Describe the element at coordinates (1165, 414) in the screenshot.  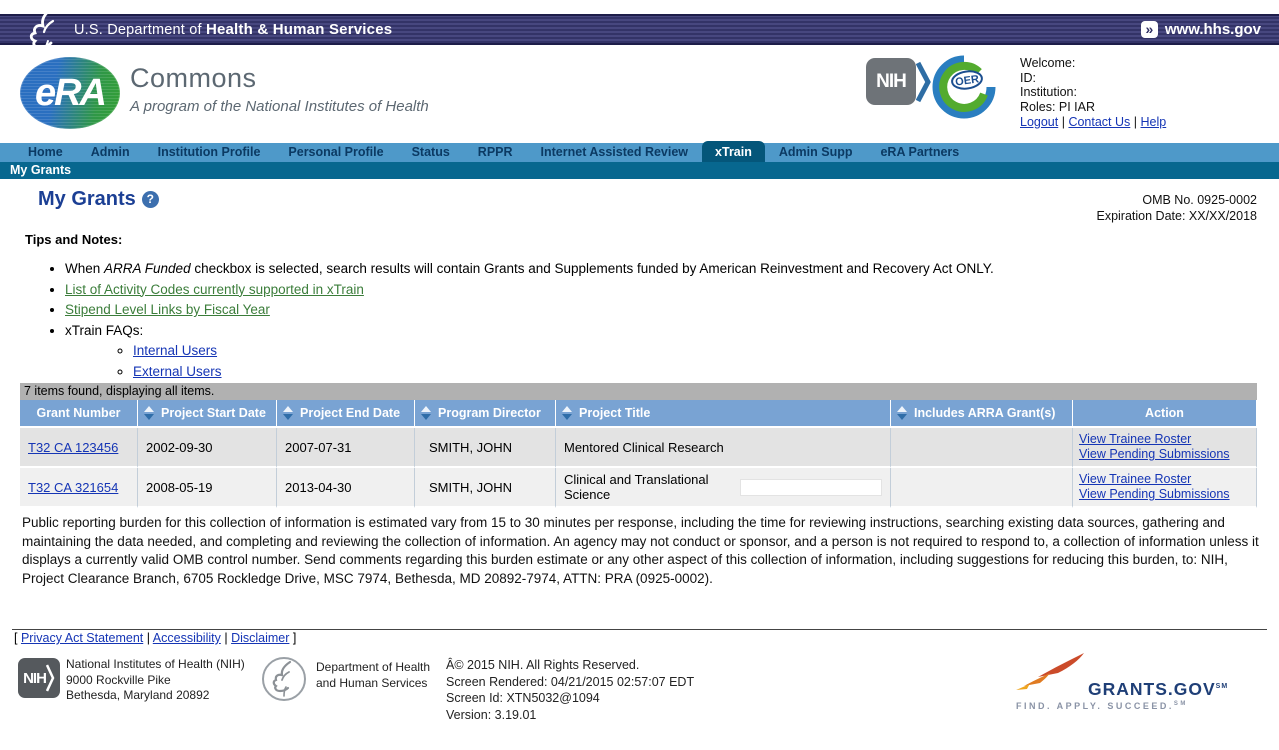
I see `col-action: Action` at that location.